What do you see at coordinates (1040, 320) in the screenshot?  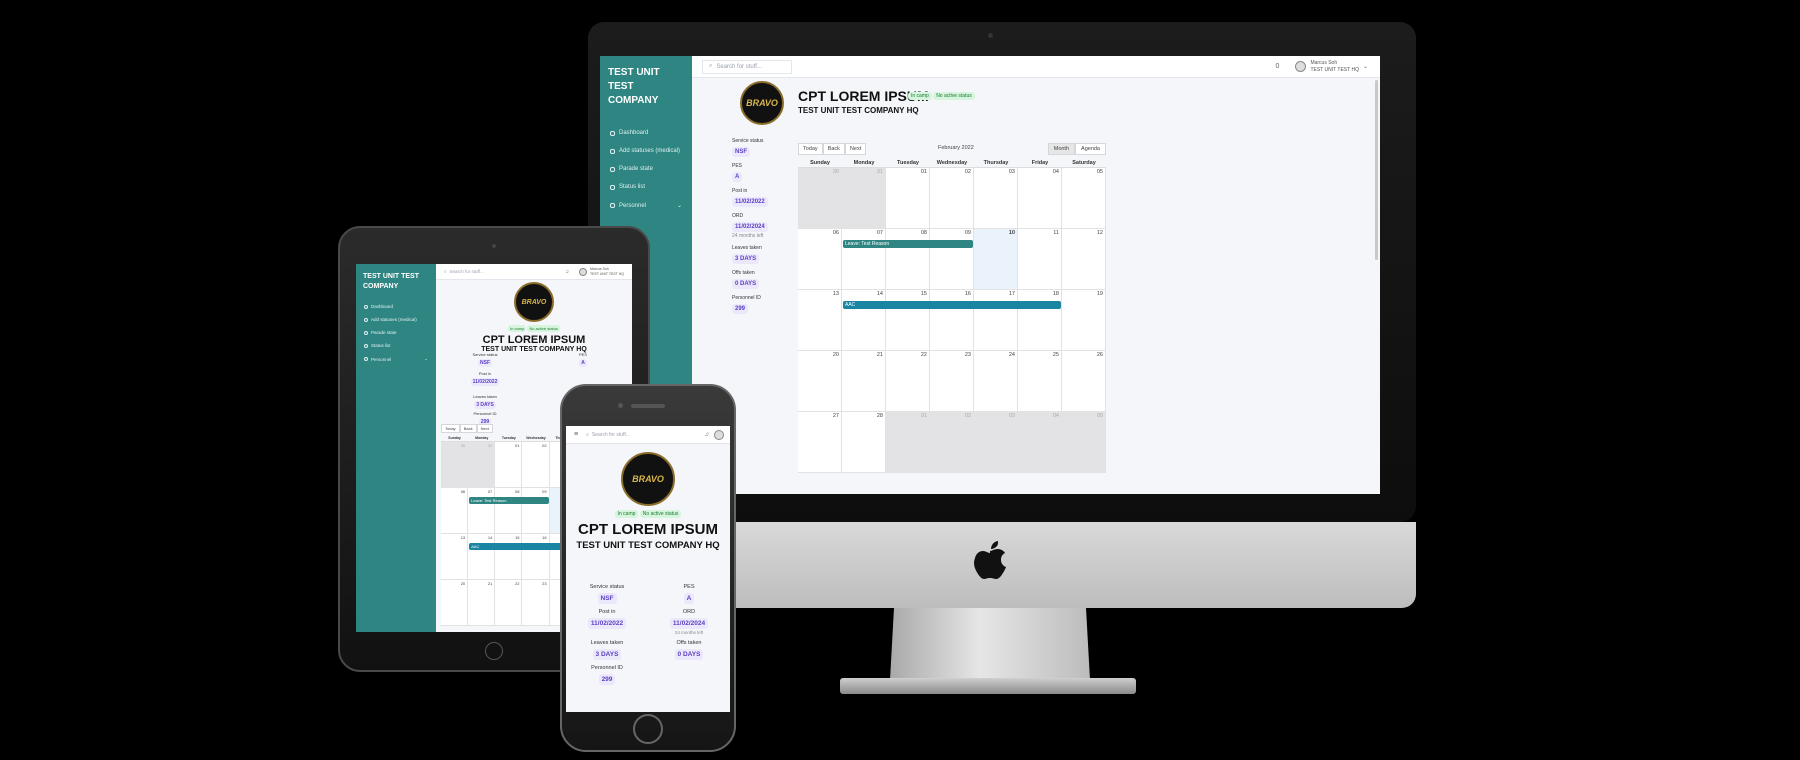 I see `calendar-day-cell: 18` at bounding box center [1040, 320].